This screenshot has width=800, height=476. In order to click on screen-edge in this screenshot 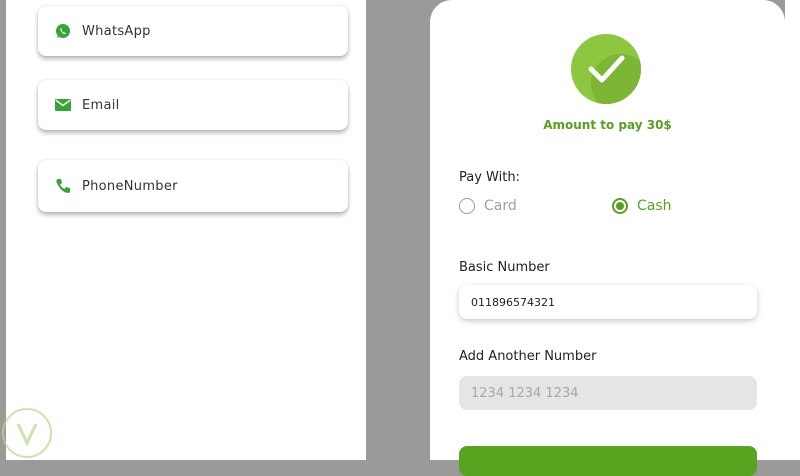, I will do `click(792, 230)`.